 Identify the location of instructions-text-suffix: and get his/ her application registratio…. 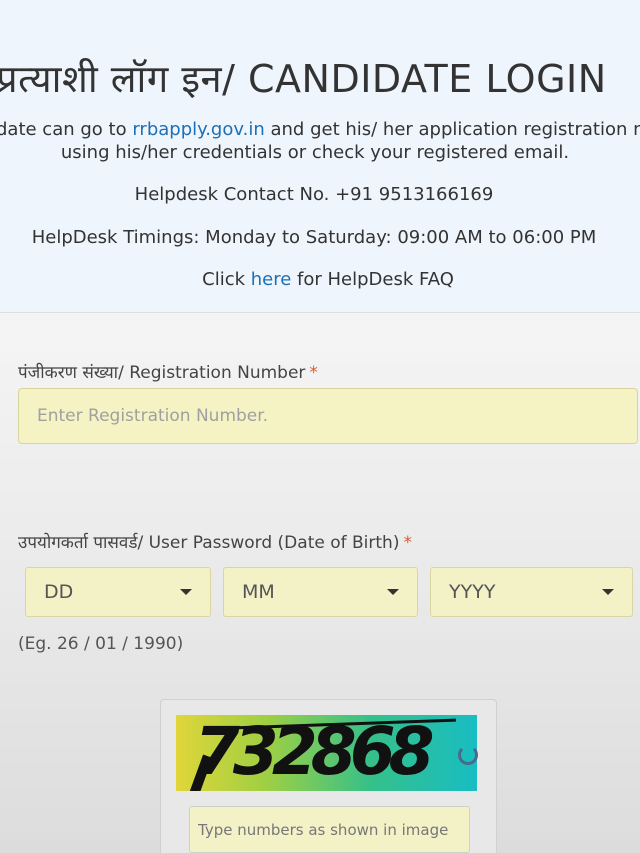
(452, 129).